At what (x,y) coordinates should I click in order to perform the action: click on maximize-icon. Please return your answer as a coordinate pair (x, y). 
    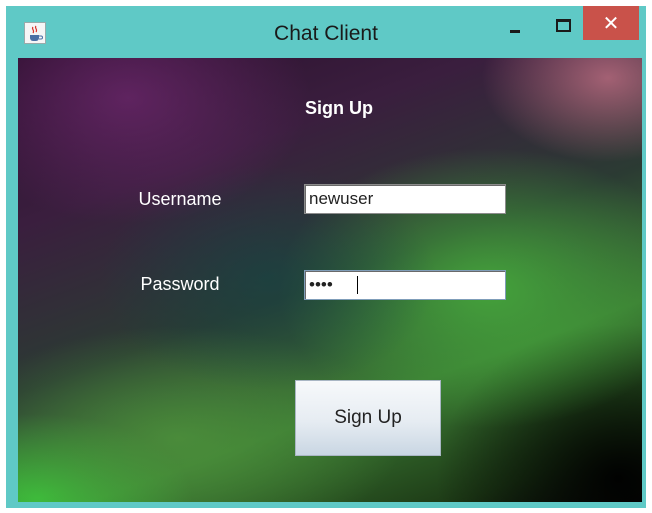
    Looking at the image, I should click on (563, 25).